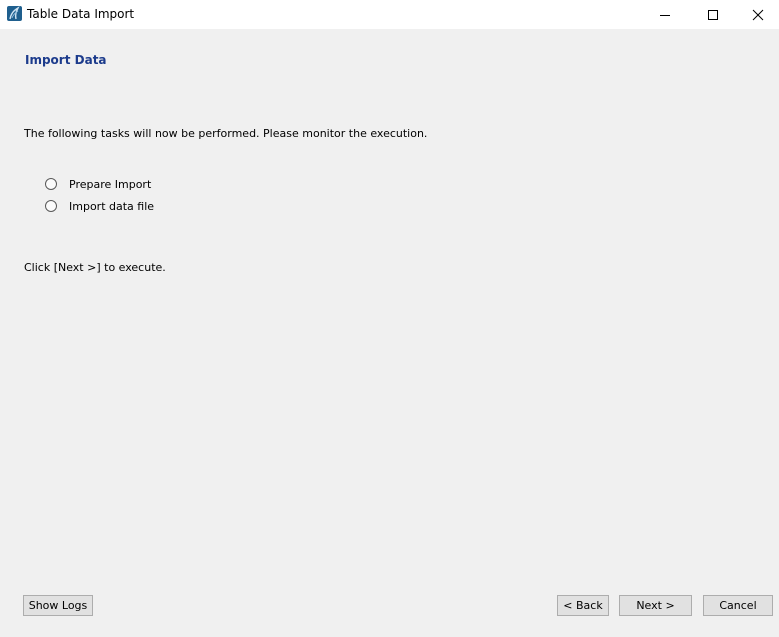 This screenshot has height=637, width=779. I want to click on back-button: < Back, so click(583, 605).